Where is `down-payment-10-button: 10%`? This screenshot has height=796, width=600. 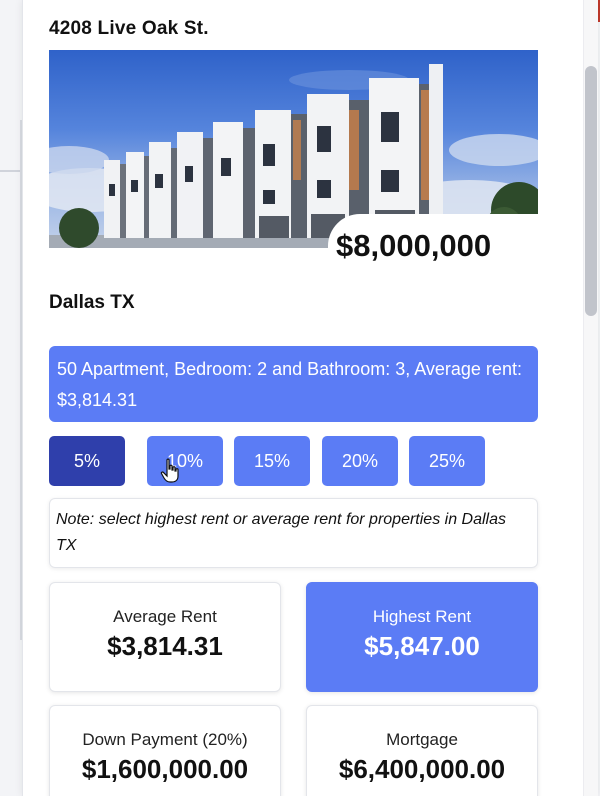 down-payment-10-button: 10% is located at coordinates (185, 461).